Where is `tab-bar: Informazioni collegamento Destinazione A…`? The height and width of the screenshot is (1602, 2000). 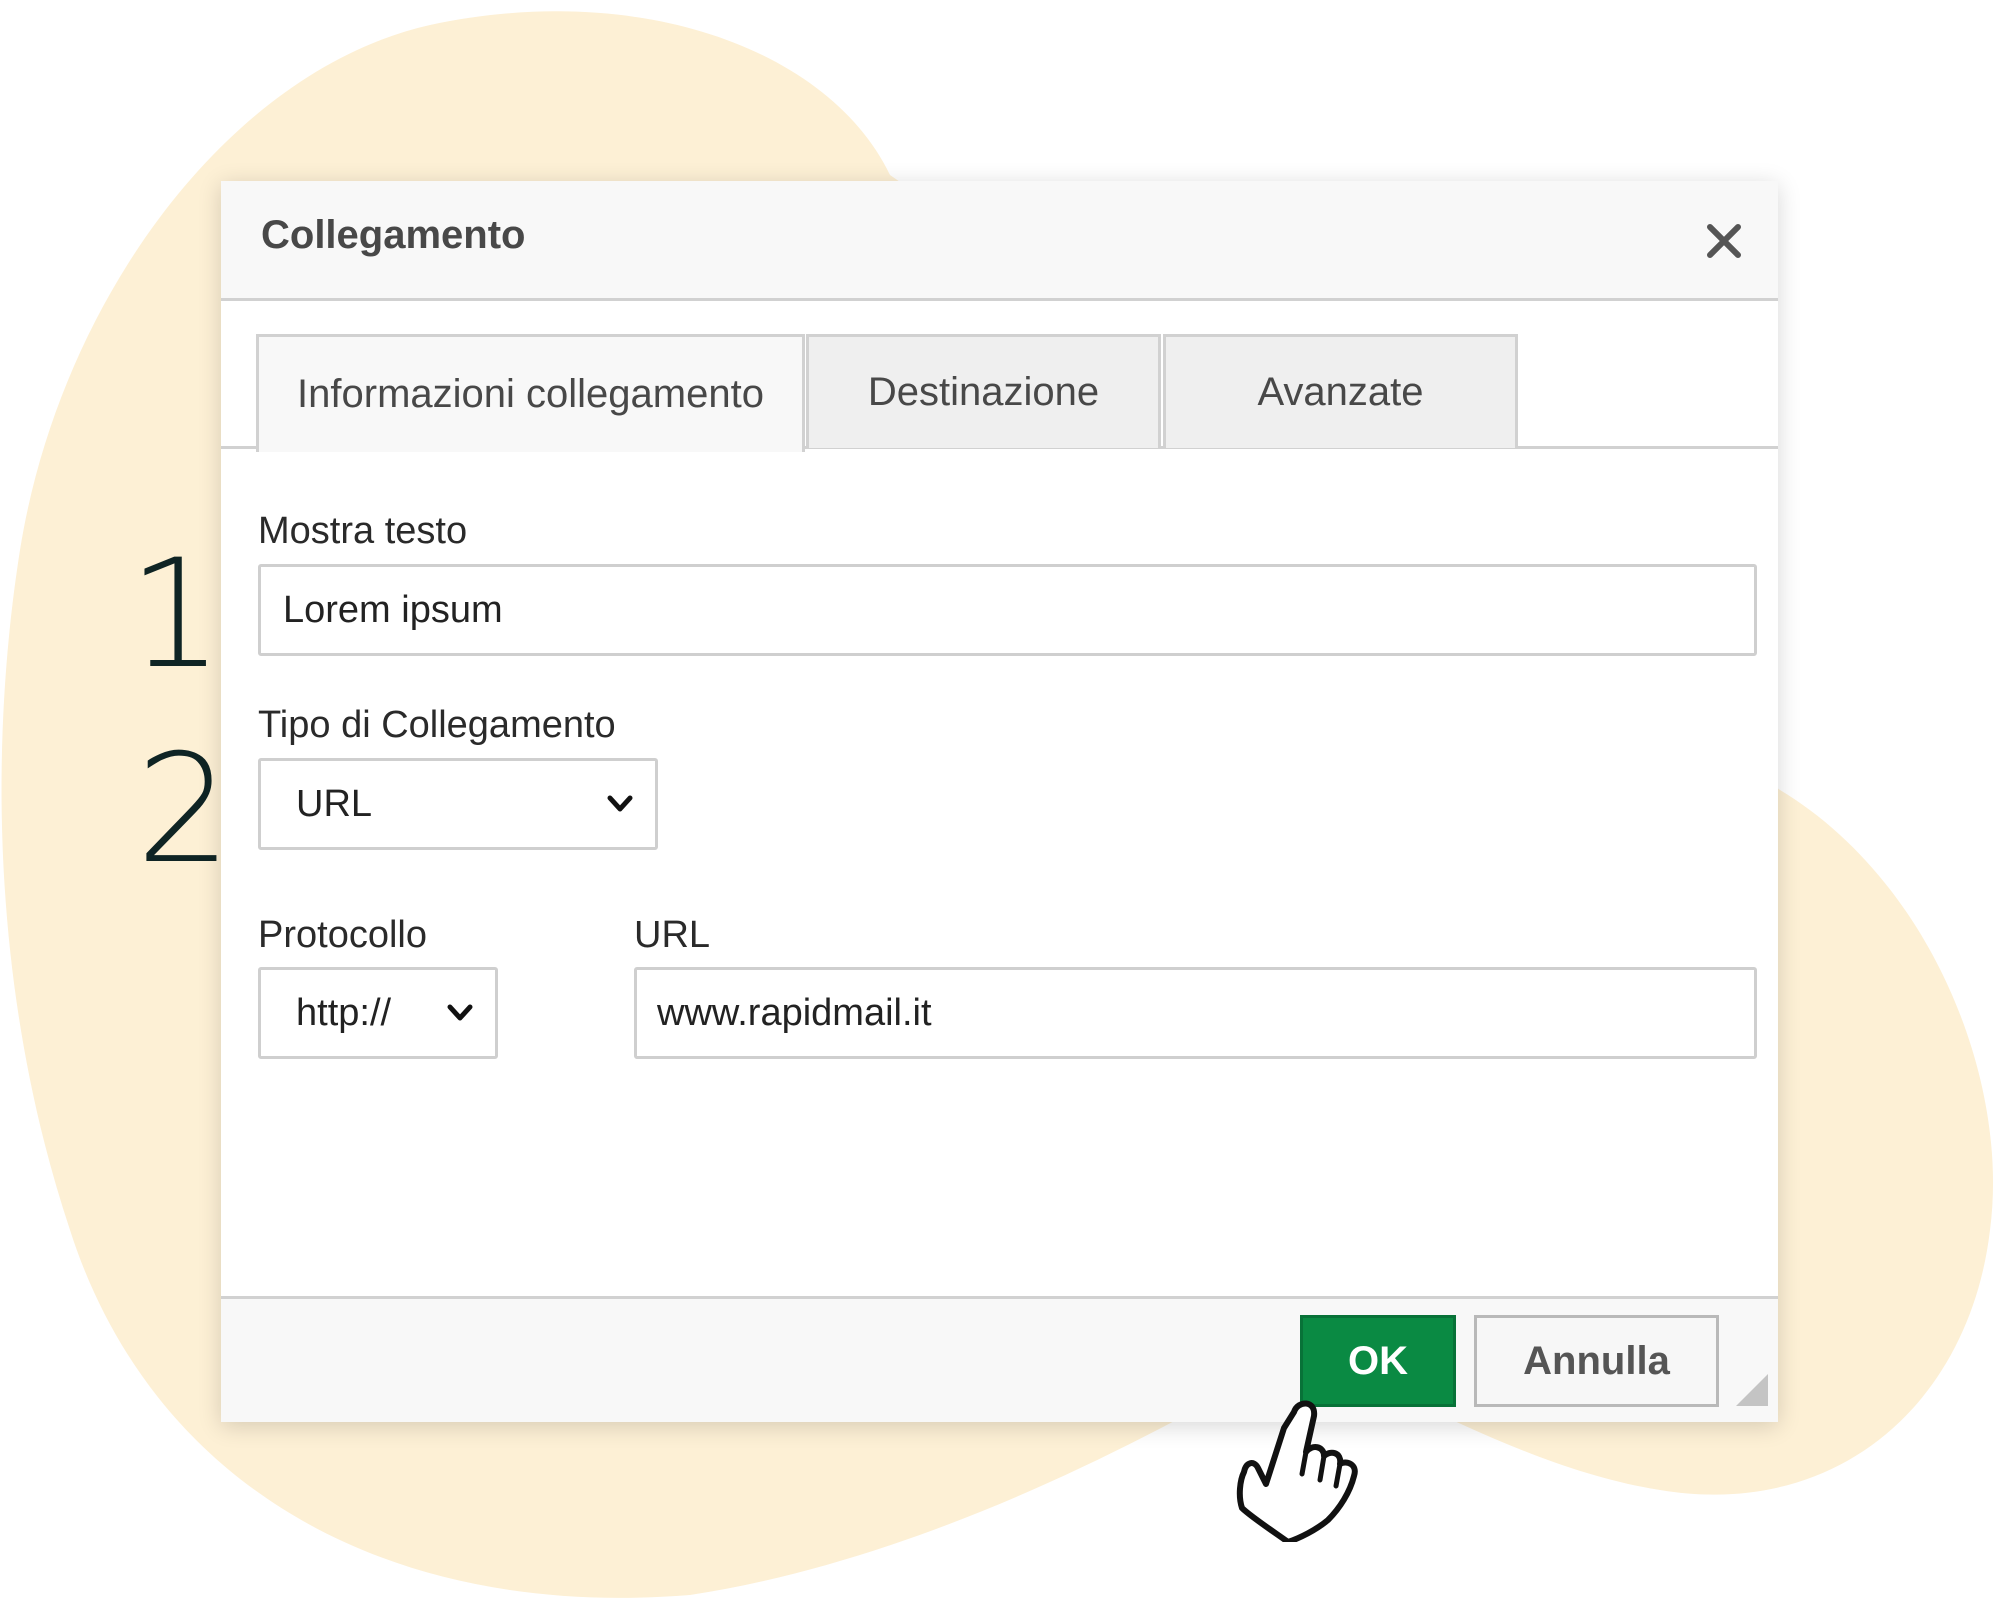 tab-bar: Informazioni collegamento Destinazione A… is located at coordinates (999, 393).